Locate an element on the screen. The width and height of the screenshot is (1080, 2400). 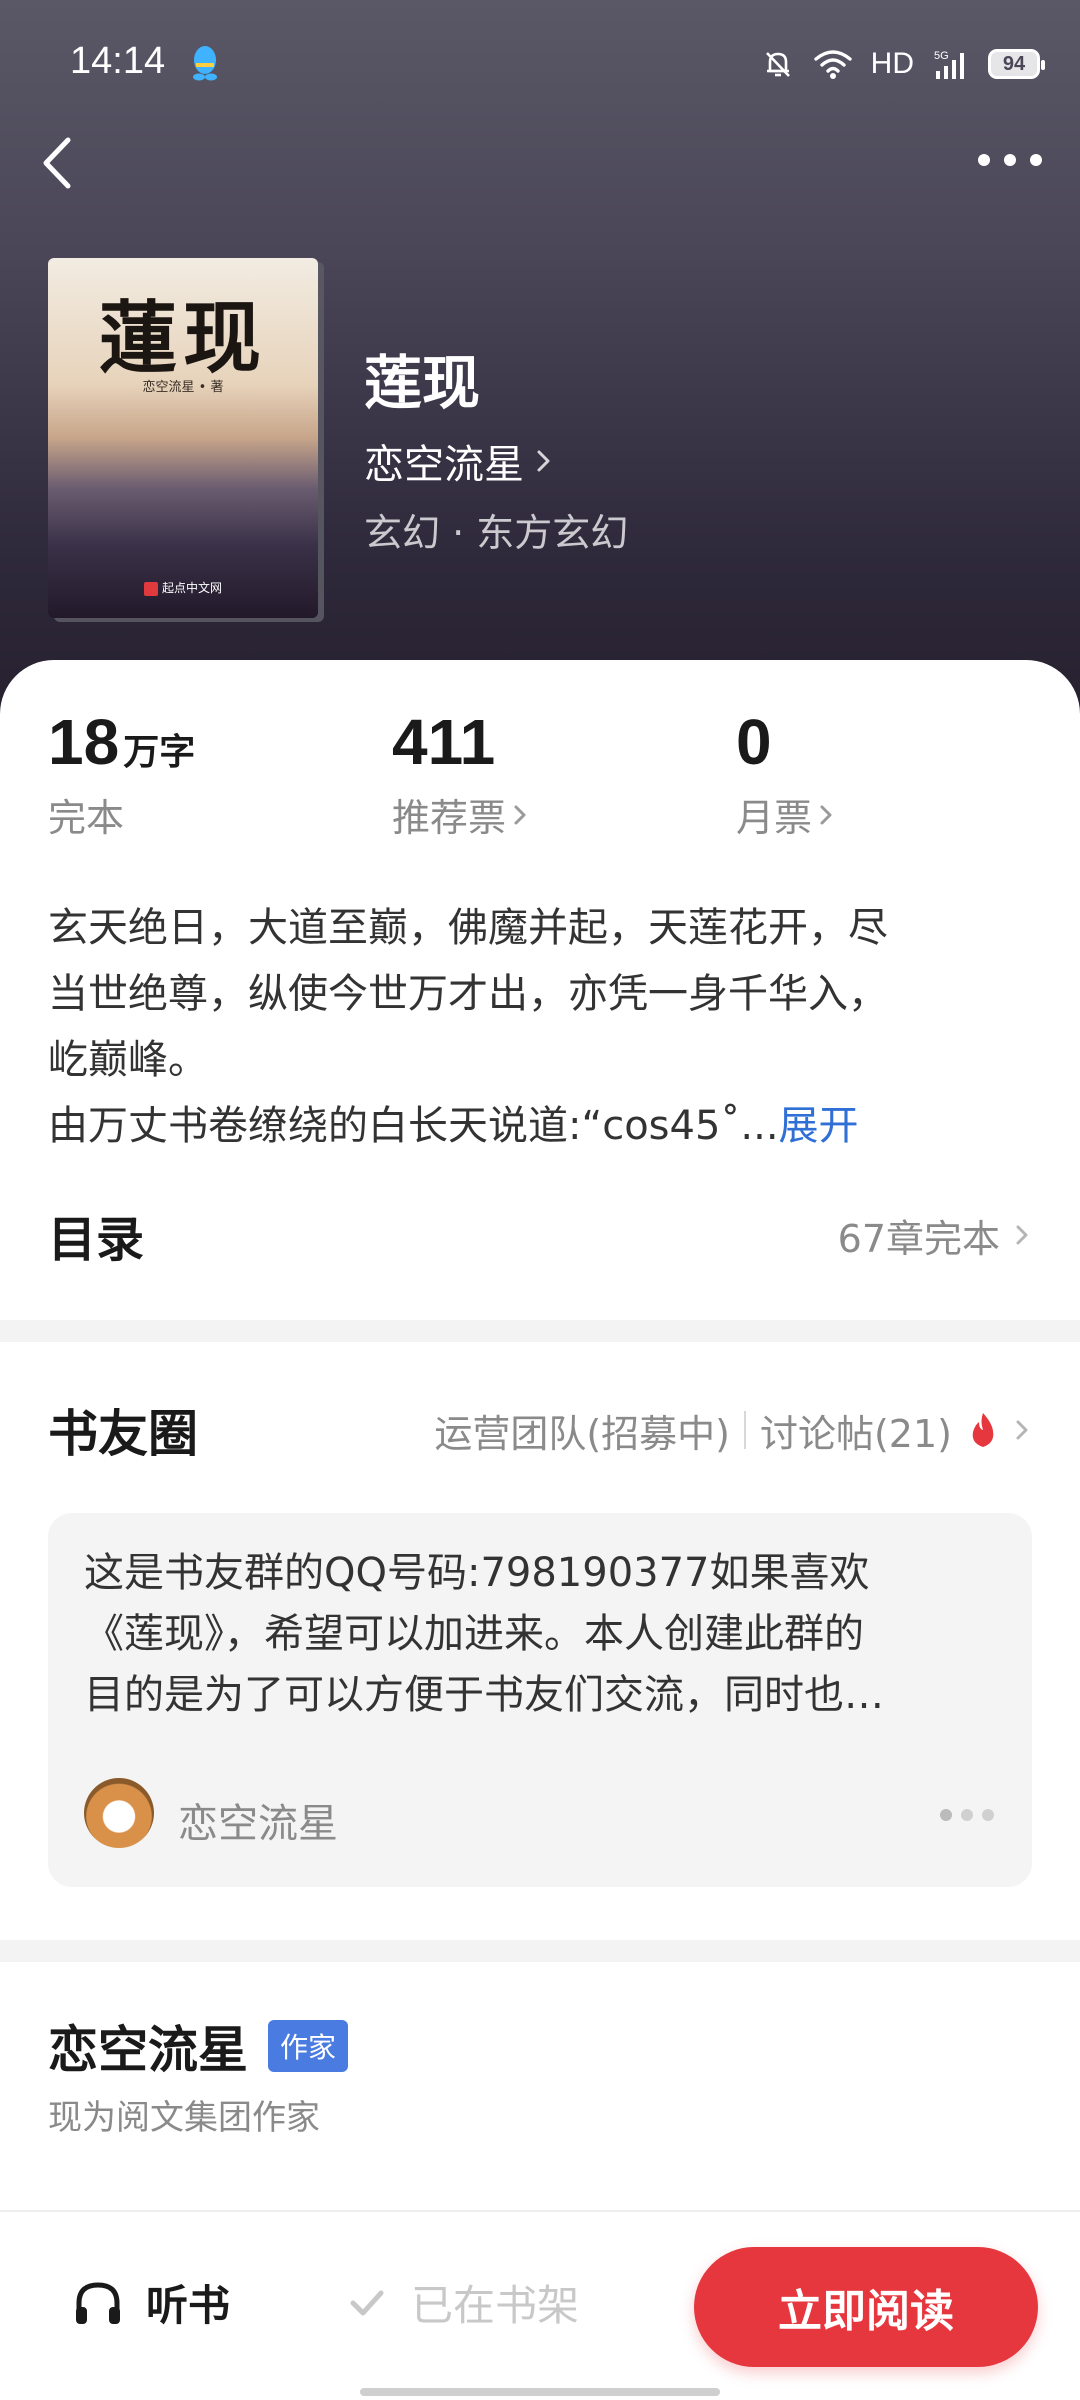
toc-status: 67章完本 is located at coordinates (918, 1238).